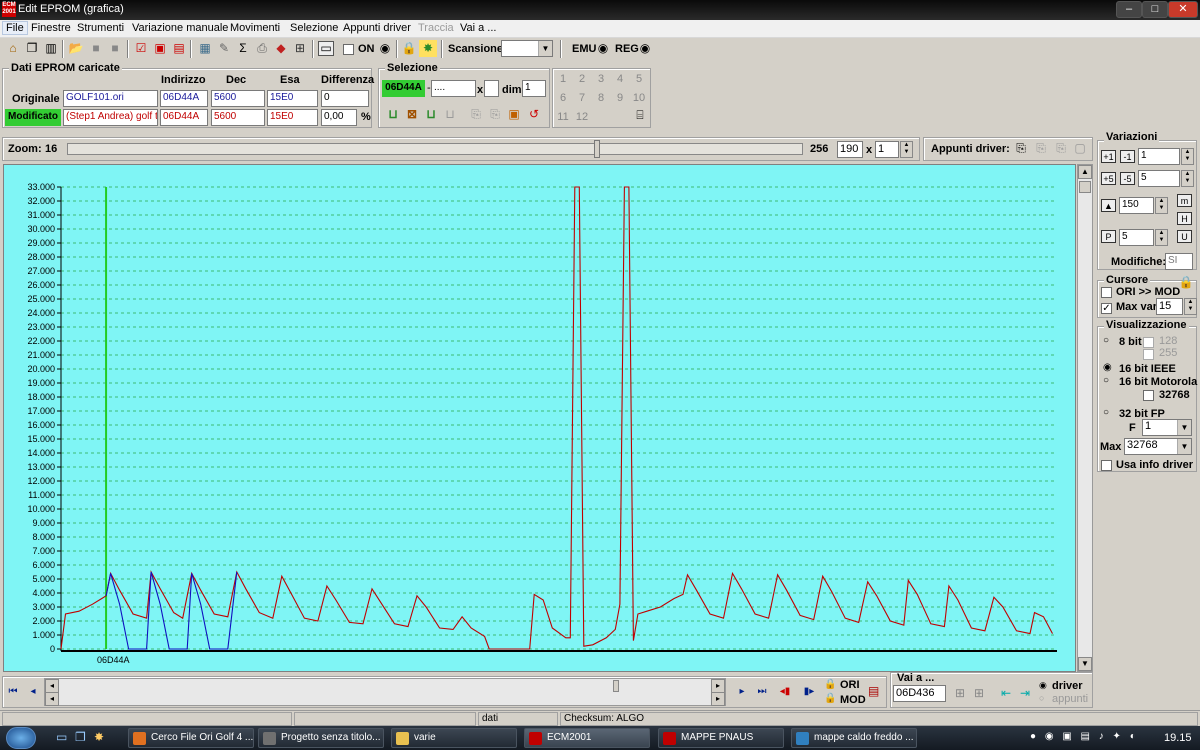 The image size is (1200, 750). What do you see at coordinates (620, 98) in the screenshot?
I see `num-9: 9` at bounding box center [620, 98].